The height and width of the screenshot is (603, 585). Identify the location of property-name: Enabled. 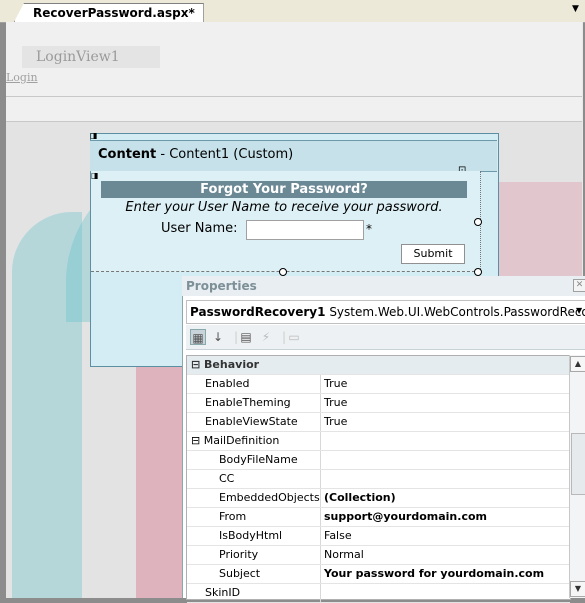
(254, 384).